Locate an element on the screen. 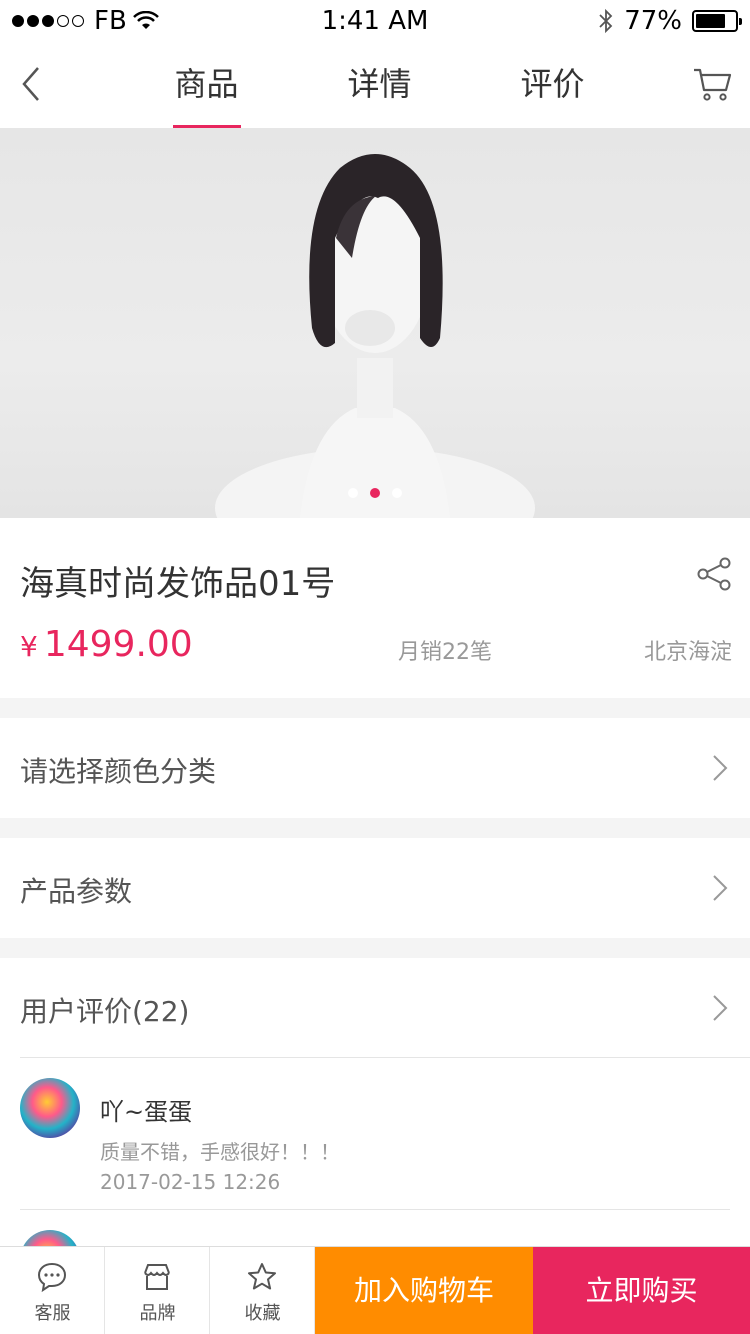 Image resolution: width=750 pixels, height=1334 pixels. product-info: 海真时尚发饰品01号 ¥1499.00 月销22笔 北京海淀 is located at coordinates (375, 608).